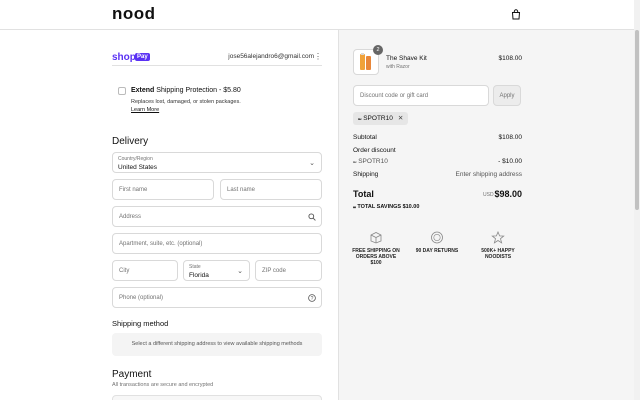 This screenshot has width=640, height=400. I want to click on order-discount-code-row: ⧢ SPOTR10, so click(370, 162).